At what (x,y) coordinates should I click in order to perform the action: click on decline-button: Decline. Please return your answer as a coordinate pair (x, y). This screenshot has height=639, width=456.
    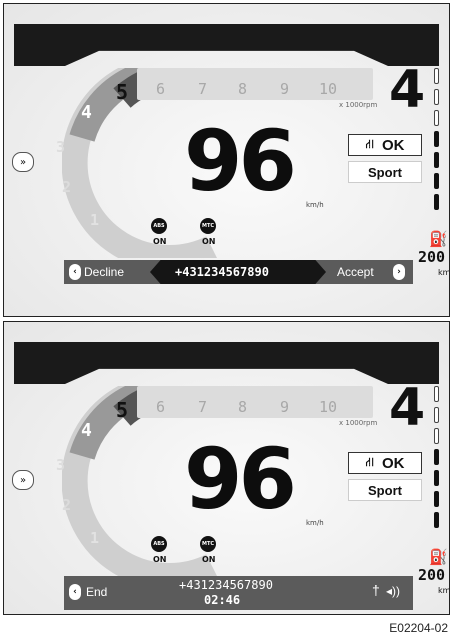
    Looking at the image, I should click on (104, 272).